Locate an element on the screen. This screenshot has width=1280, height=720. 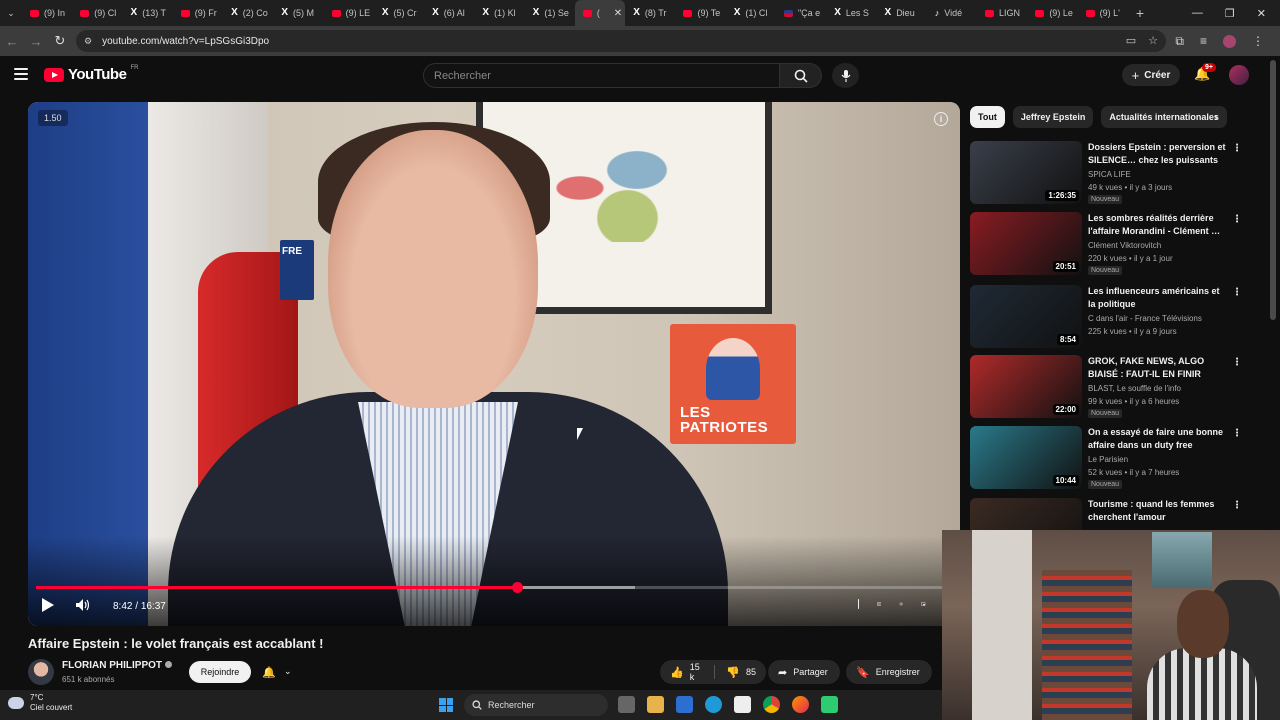
chevron-right-icon: › is located at coordinates (1216, 117).